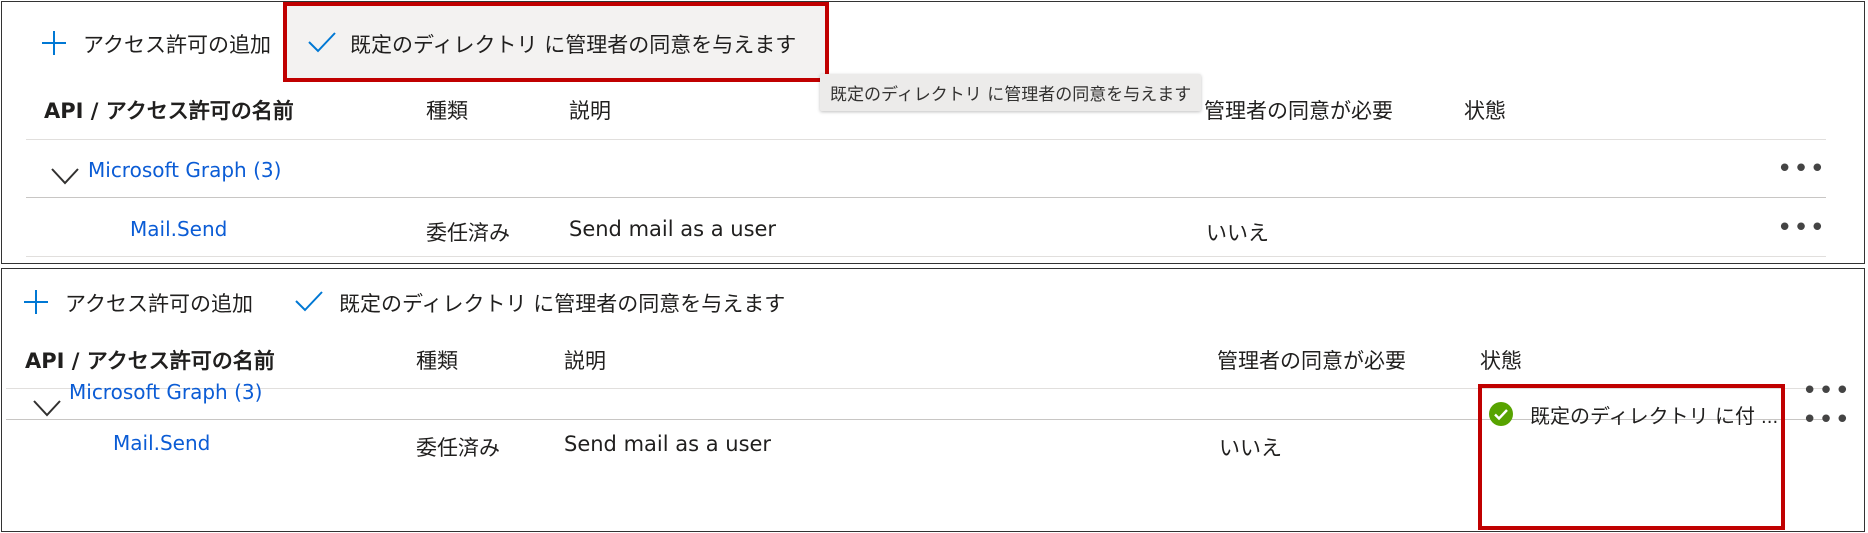  I want to click on cell-status: 既定のディレクトリ に付, so click(1642, 416).